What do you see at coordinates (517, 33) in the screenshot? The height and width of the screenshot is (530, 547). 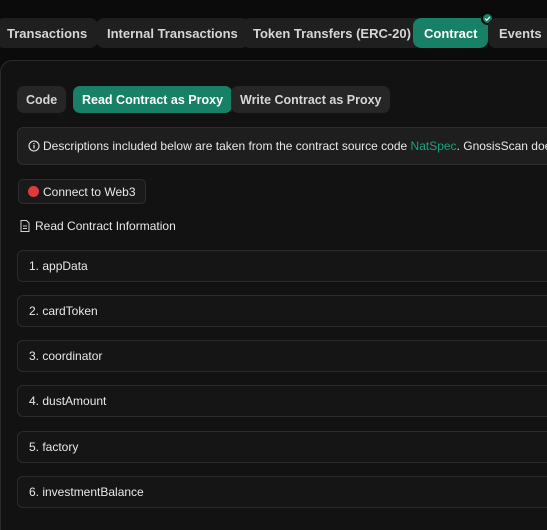 I see `tab-events: Events` at bounding box center [517, 33].